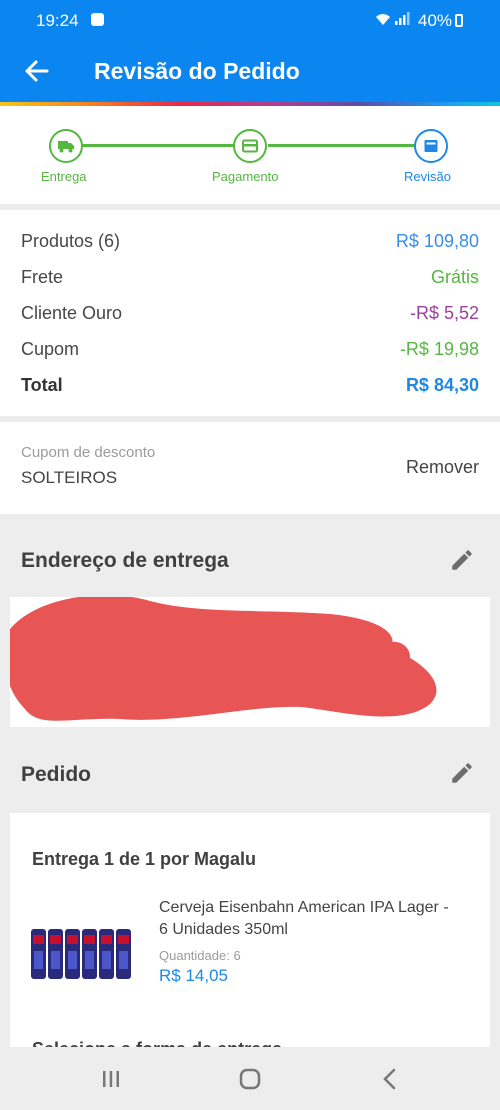 The width and height of the screenshot is (500, 1110). Describe the element at coordinates (157, 1043) in the screenshot. I see `delivery-option-heading: Selecione a forma de entrega` at that location.